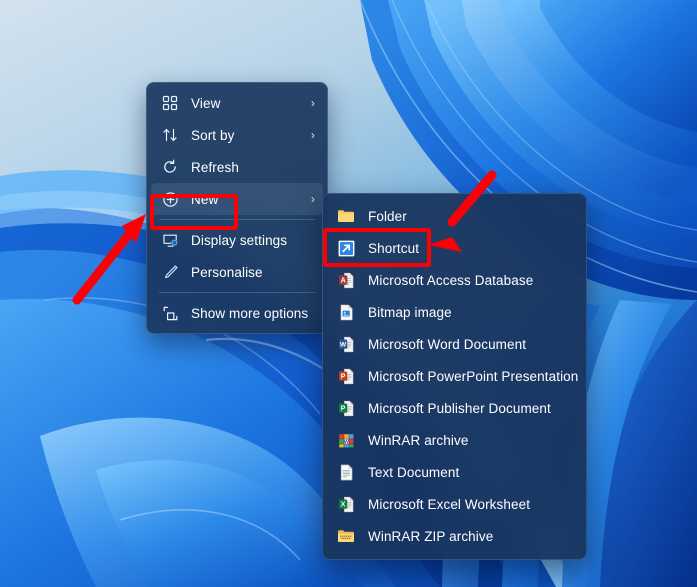  What do you see at coordinates (239, 240) in the screenshot?
I see `menu-item-label: Display settings` at bounding box center [239, 240].